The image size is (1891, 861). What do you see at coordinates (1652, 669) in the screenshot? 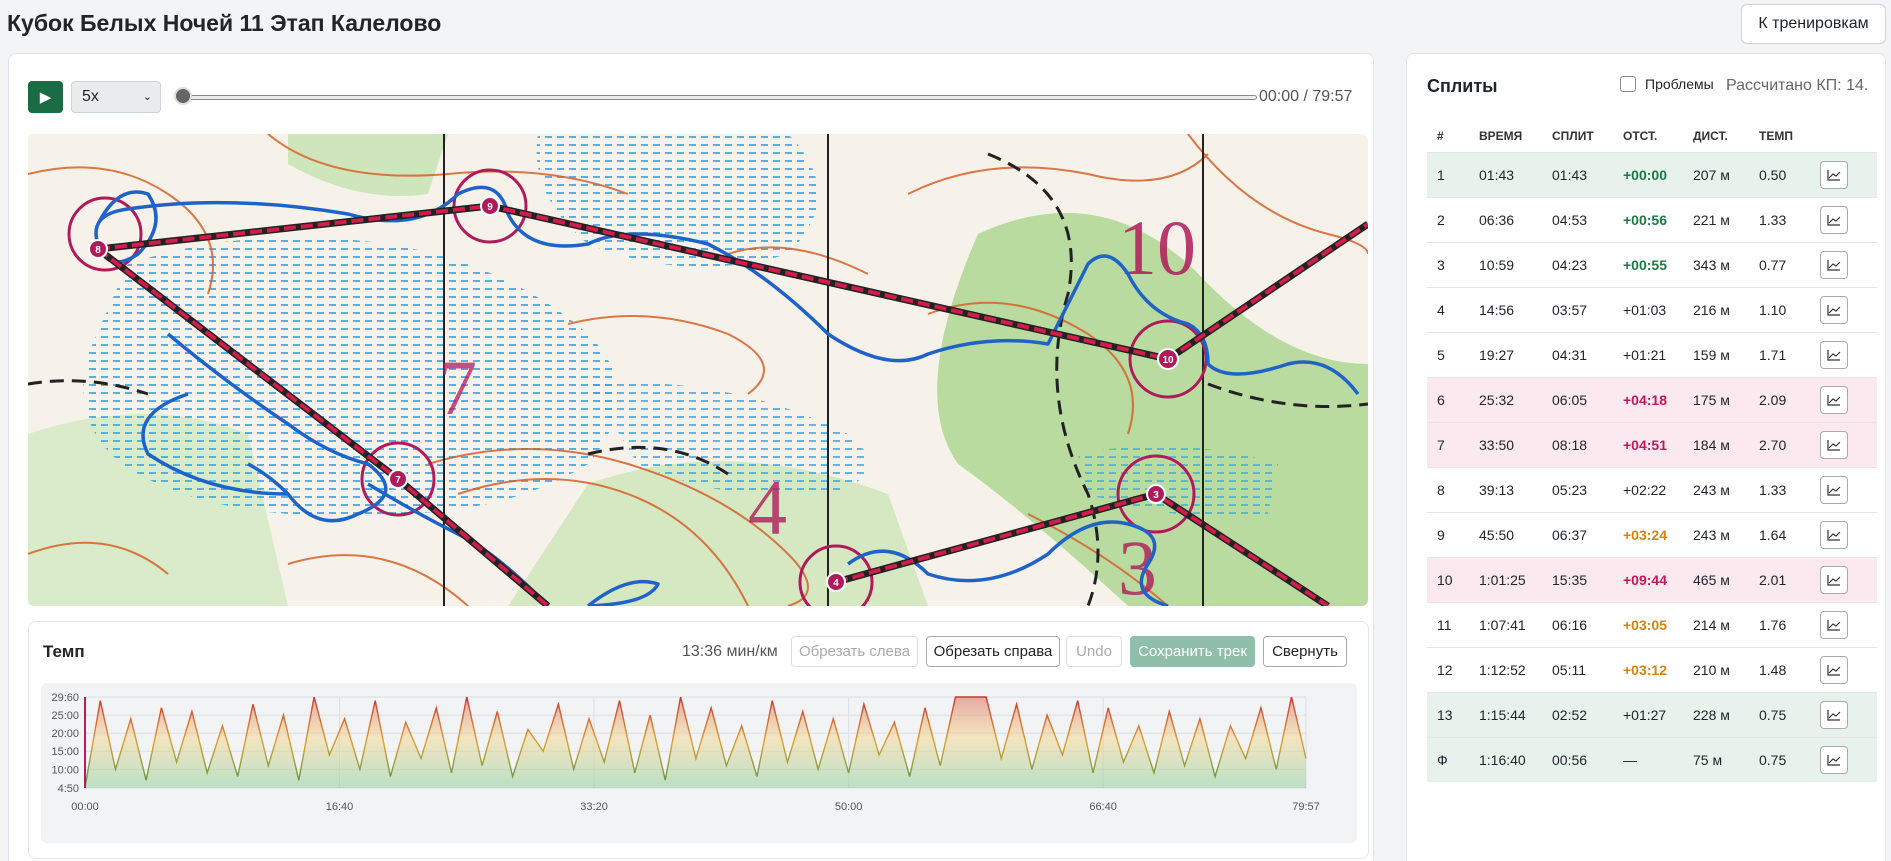
I see `table-row: 12 1:12:52 05:11 +03:12 210 м 1.48` at bounding box center [1652, 669].